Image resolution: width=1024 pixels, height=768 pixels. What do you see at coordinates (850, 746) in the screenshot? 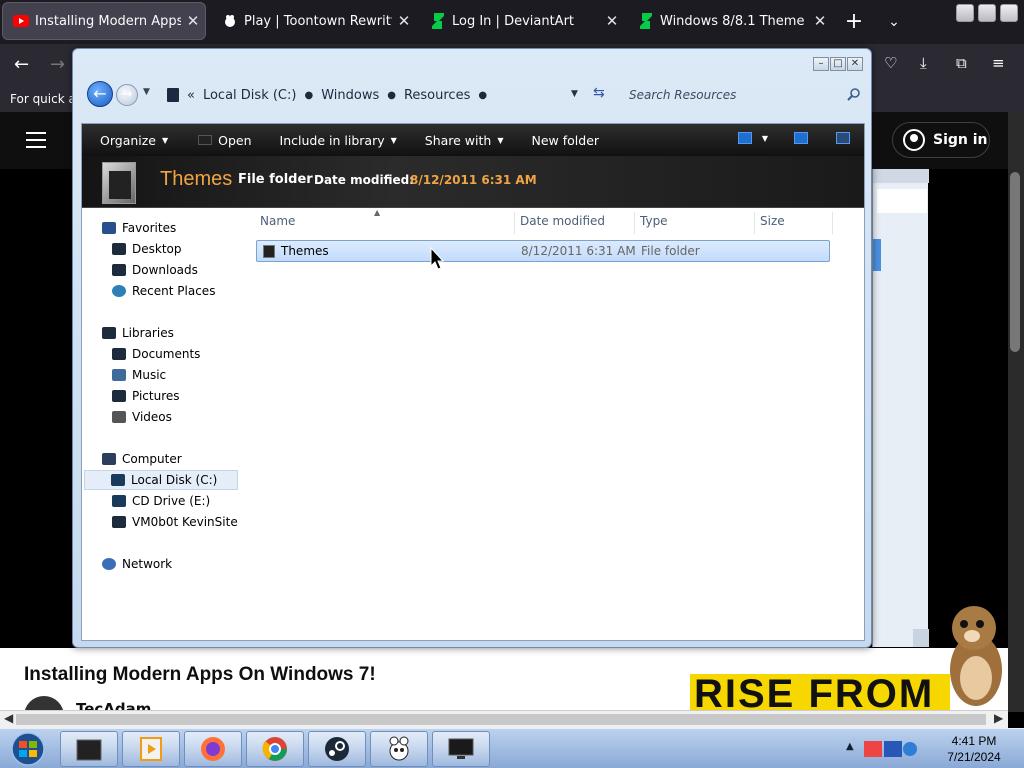
I see `show-hidden-icons: ▲` at bounding box center [850, 746].